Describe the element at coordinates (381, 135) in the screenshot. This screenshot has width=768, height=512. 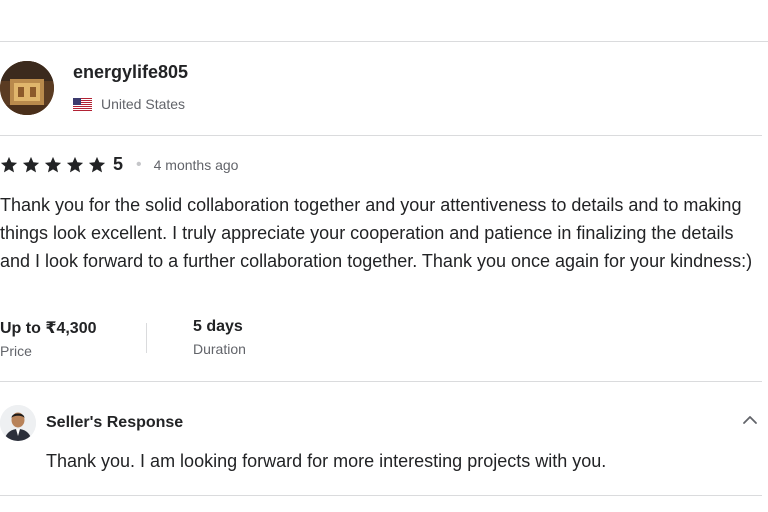
I see `header-divider` at that location.